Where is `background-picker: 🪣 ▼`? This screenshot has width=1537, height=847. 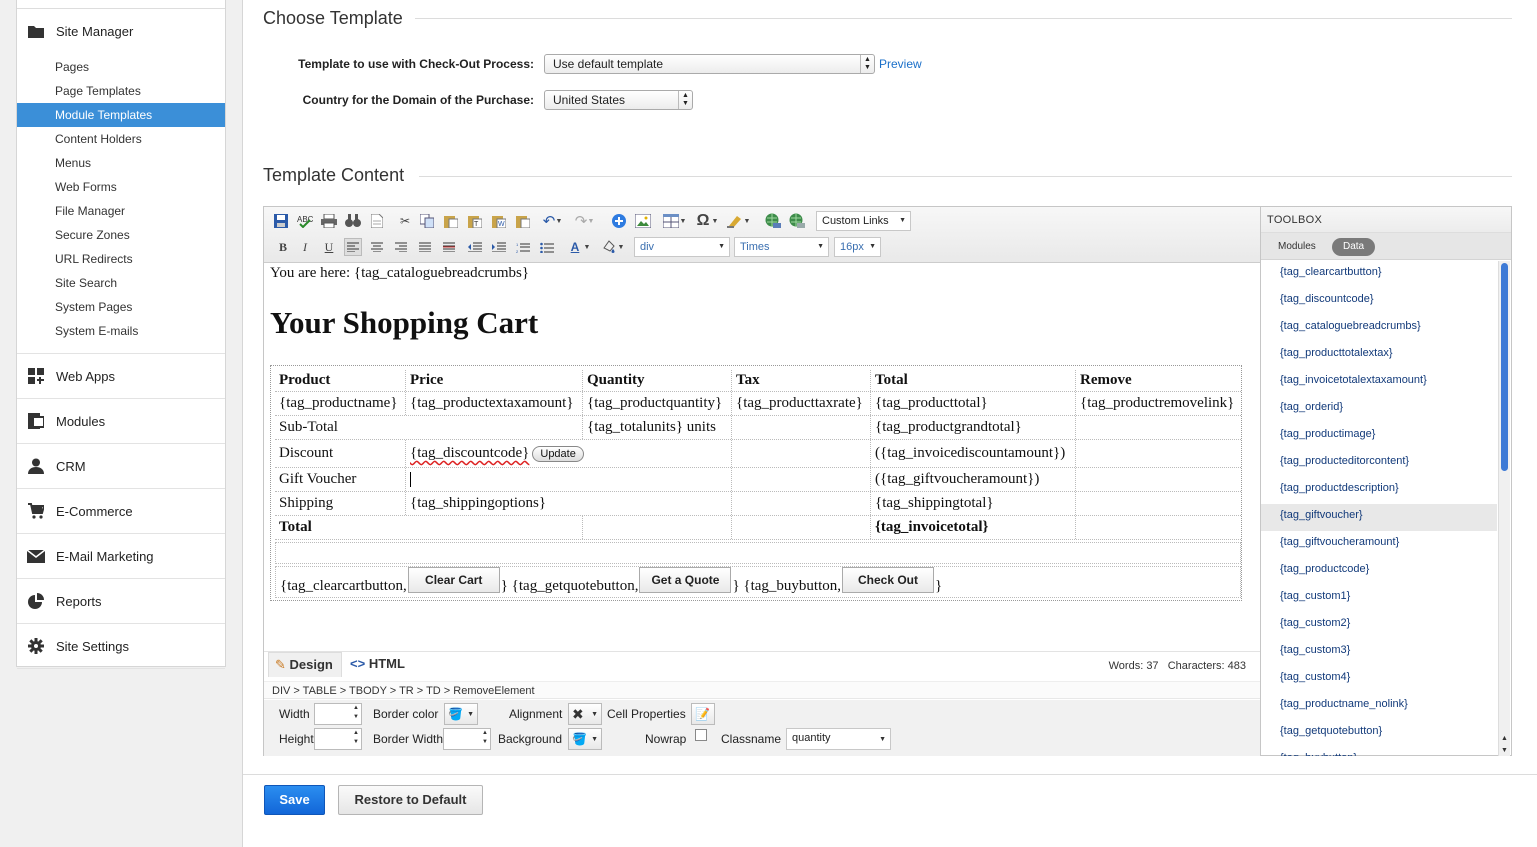 background-picker: 🪣 ▼ is located at coordinates (585, 739).